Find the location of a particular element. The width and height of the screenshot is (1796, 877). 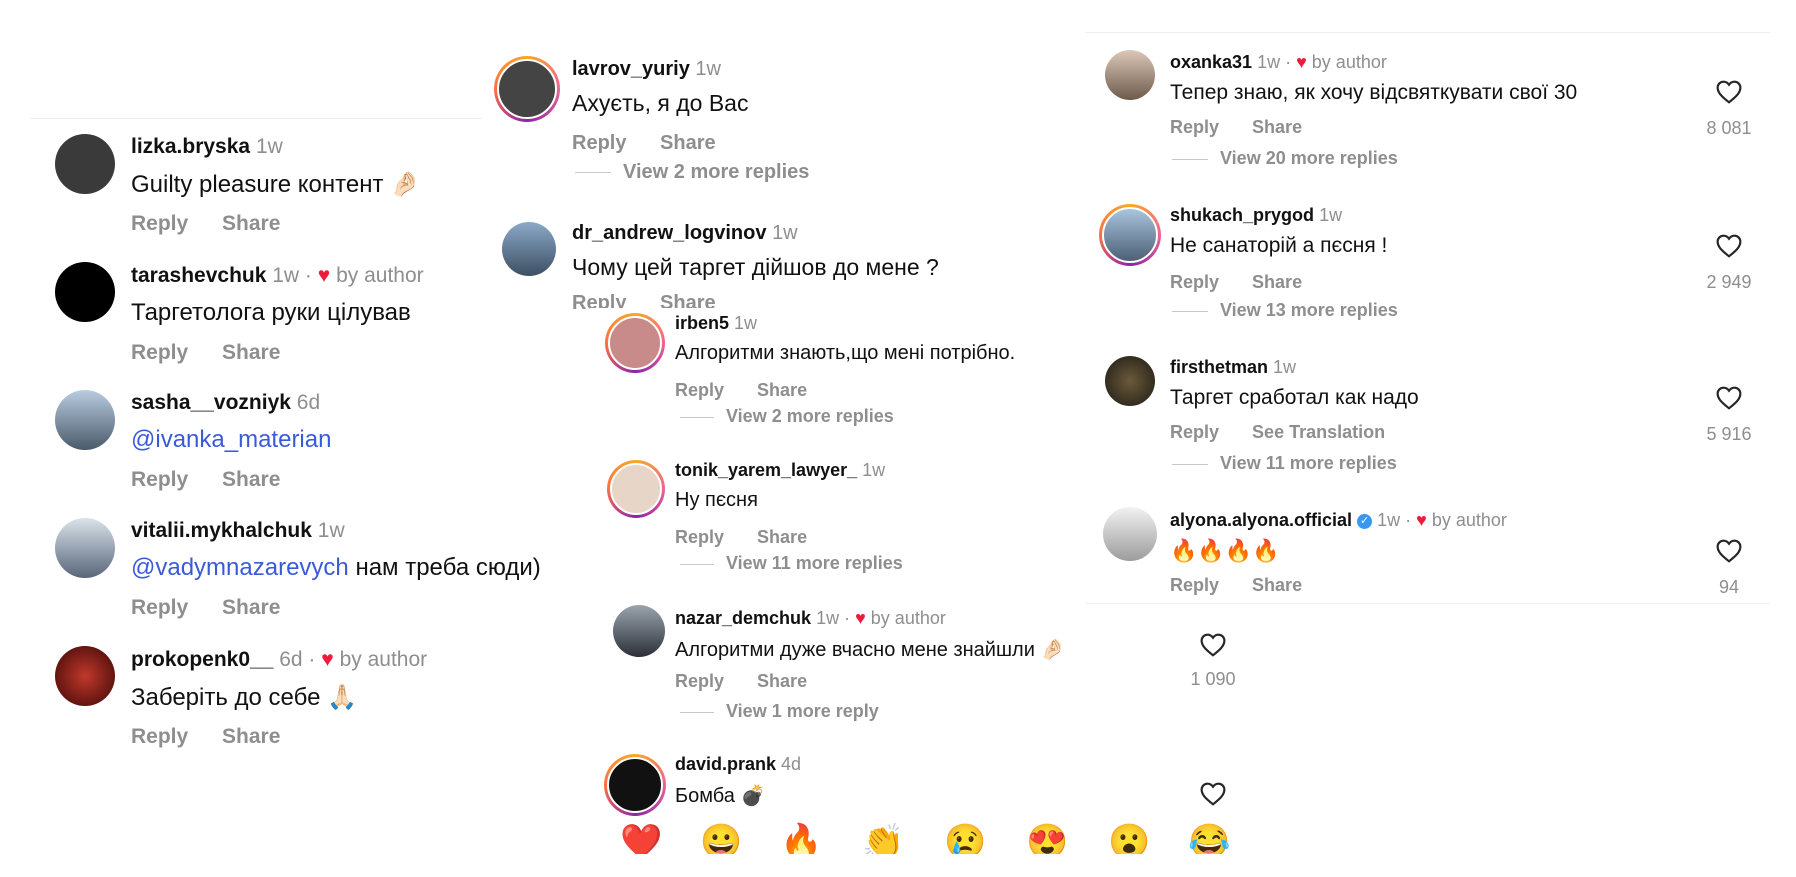

username: firsthetman is located at coordinates (1219, 367).